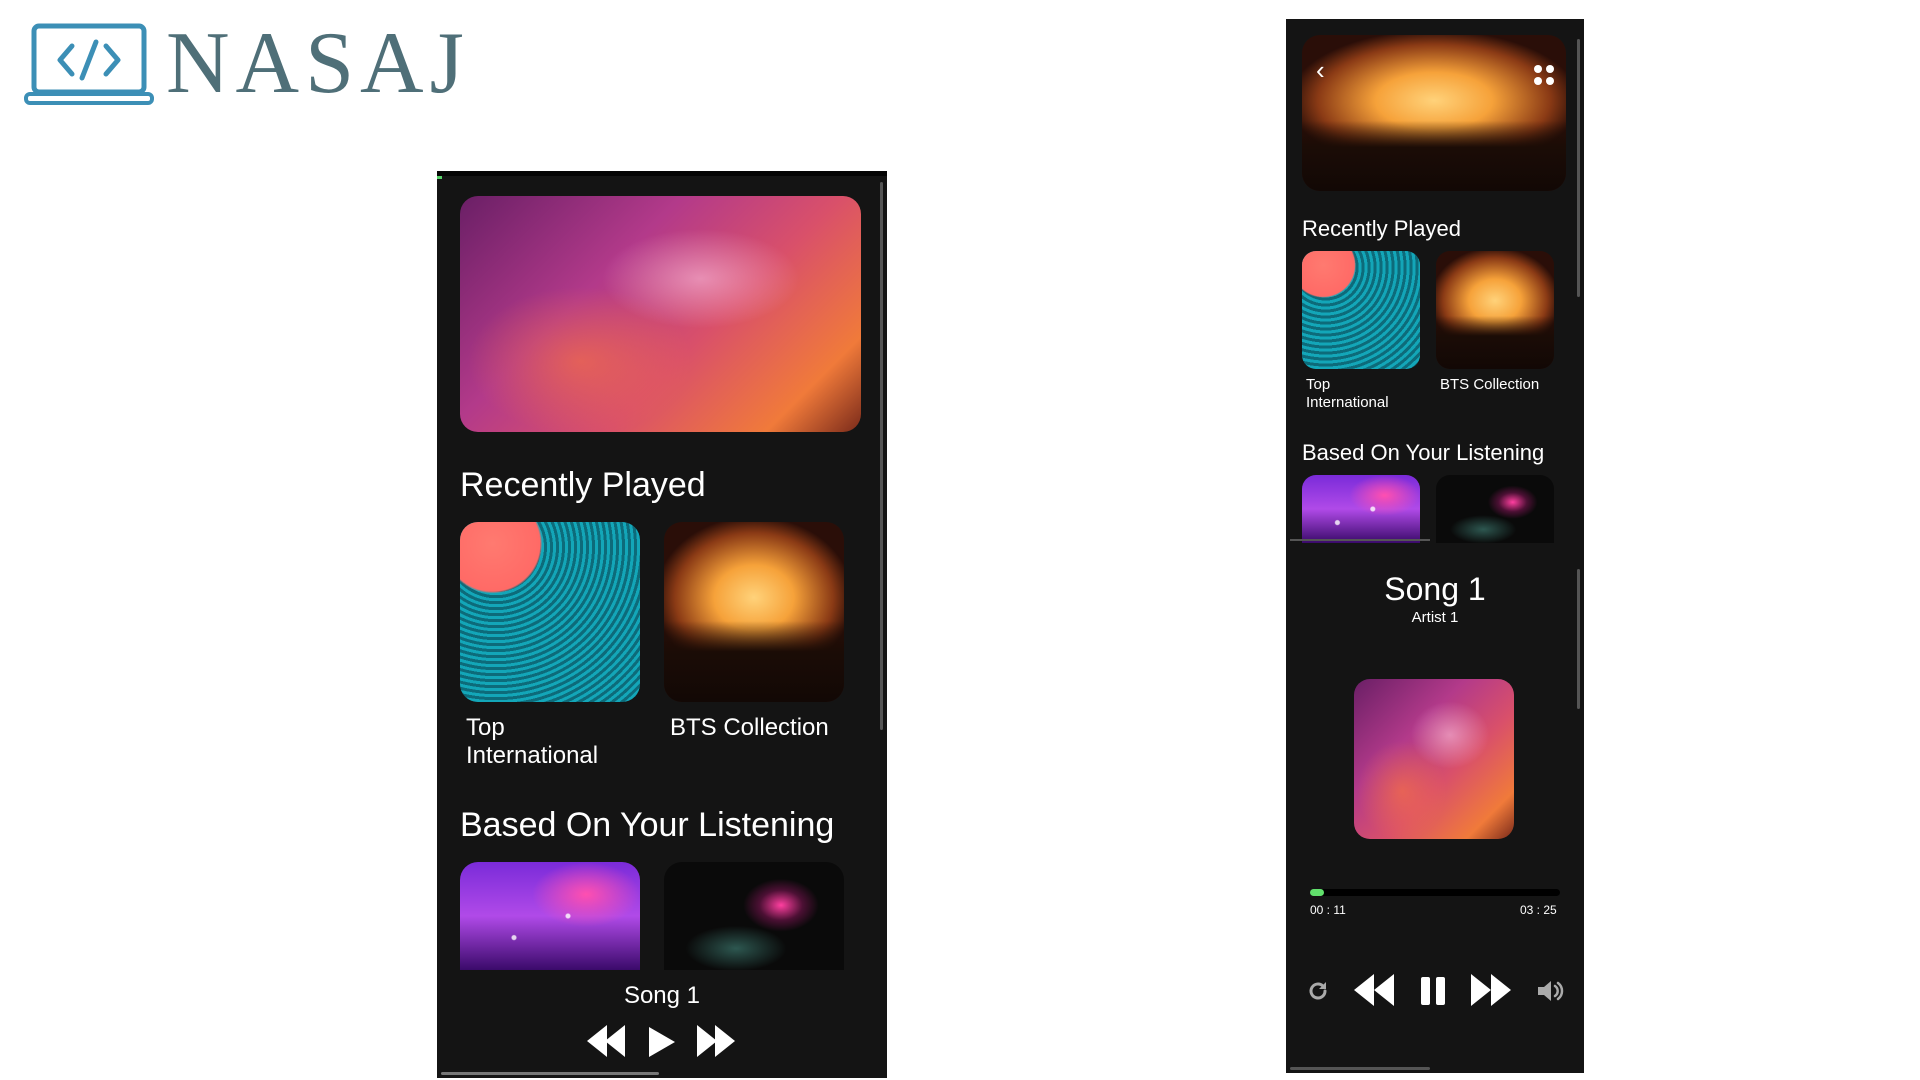  What do you see at coordinates (89, 64) in the screenshot?
I see `laptop-code-icon` at bounding box center [89, 64].